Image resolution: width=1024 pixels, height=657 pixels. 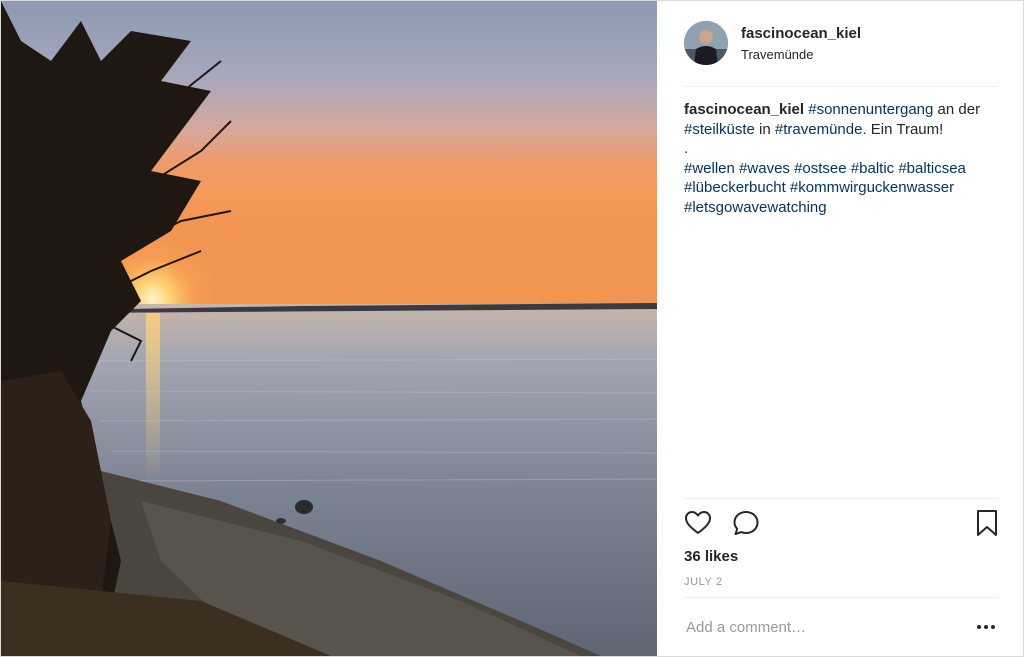 What do you see at coordinates (764, 168) in the screenshot?
I see `hashtag: #waves` at bounding box center [764, 168].